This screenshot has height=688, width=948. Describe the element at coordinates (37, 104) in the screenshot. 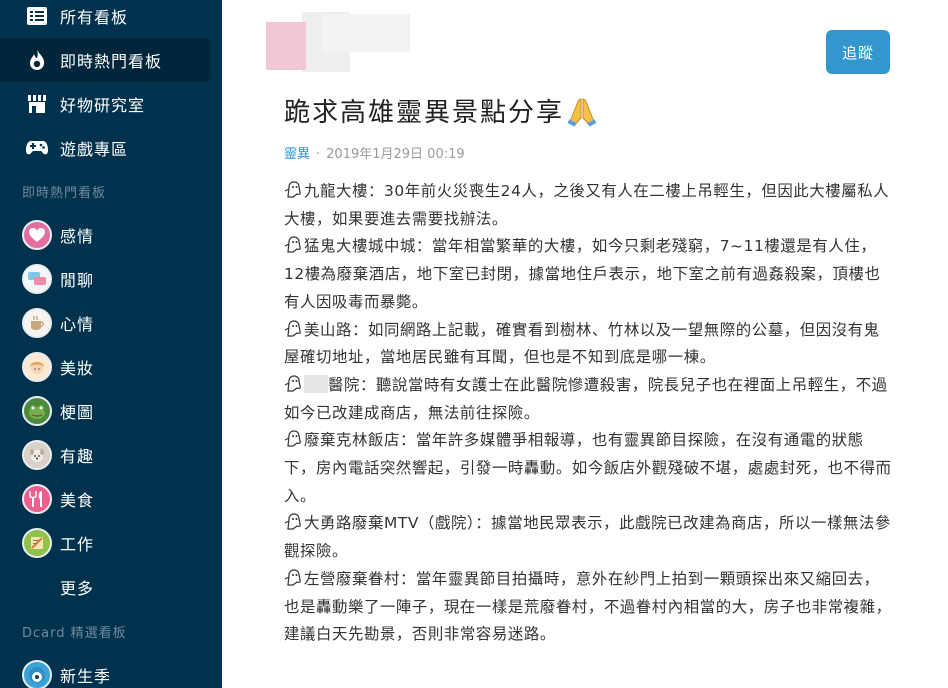

I see `store-icon` at that location.